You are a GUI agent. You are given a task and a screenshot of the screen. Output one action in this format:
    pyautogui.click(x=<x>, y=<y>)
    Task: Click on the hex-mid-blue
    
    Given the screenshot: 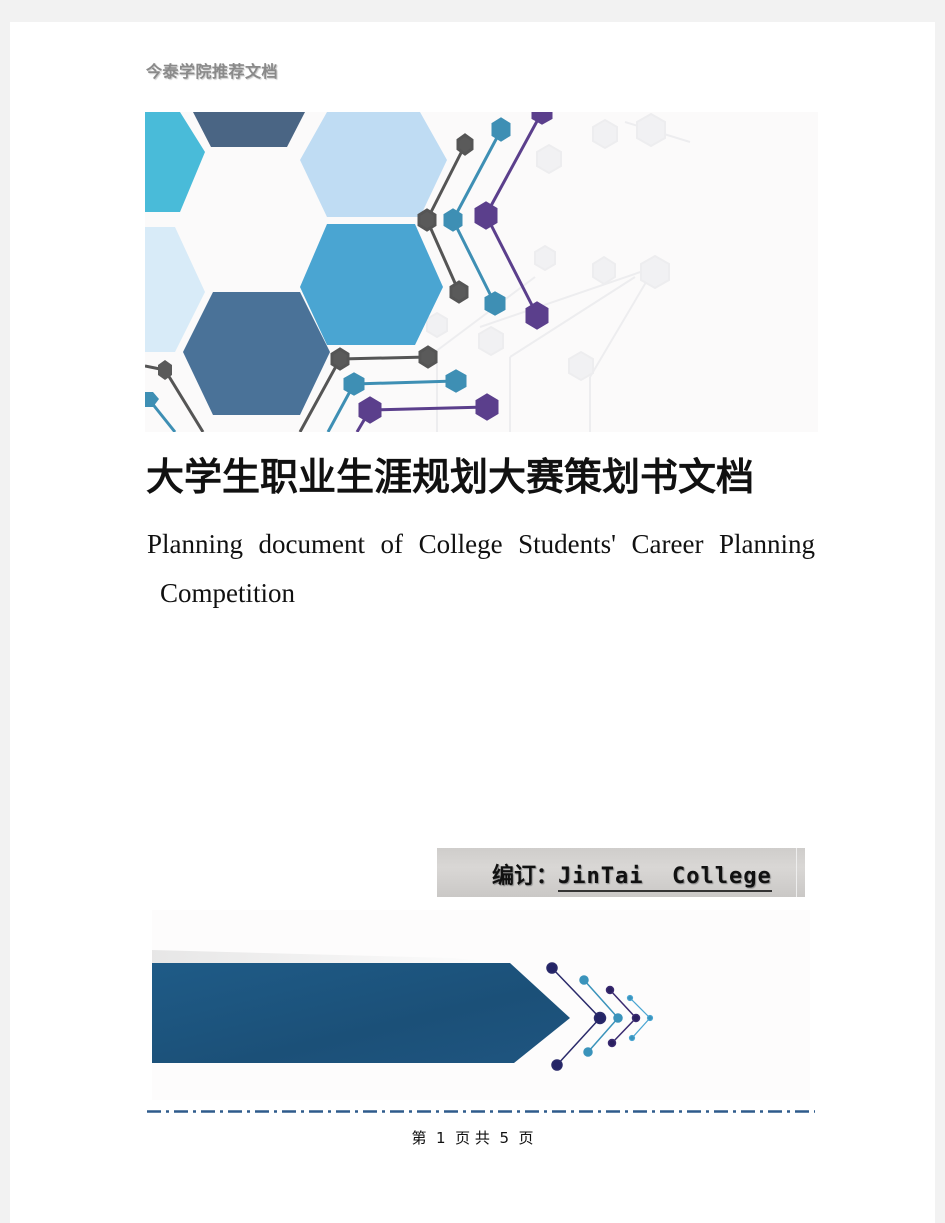 What is the action you would take?
    pyautogui.click(x=371, y=284)
    